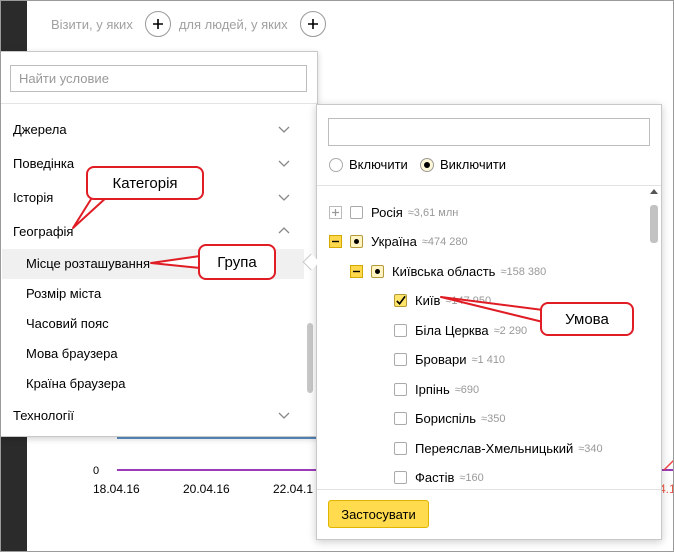 This screenshot has height=552, width=674. I want to click on tree-item-label: Фастів, so click(435, 477).